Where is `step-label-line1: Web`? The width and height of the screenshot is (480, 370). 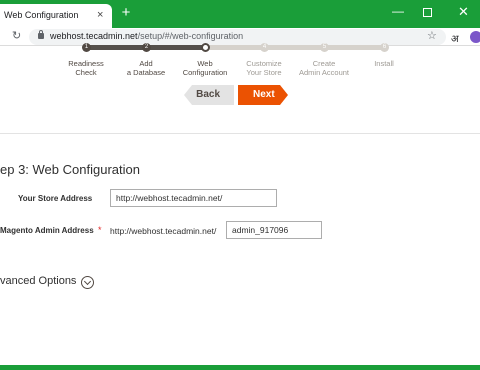
step-label-line1: Web is located at coordinates (205, 63).